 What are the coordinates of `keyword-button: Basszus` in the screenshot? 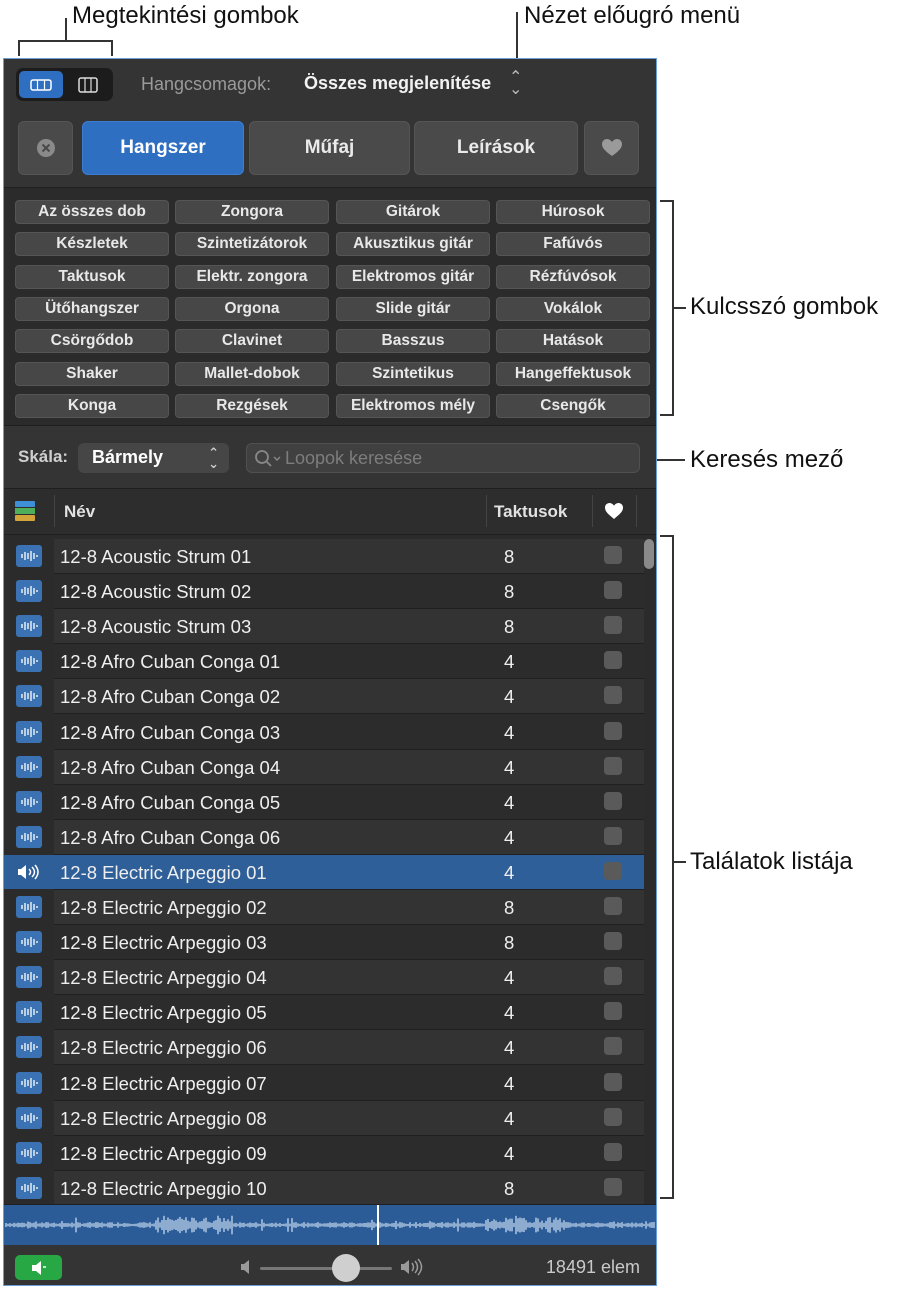 It's located at (413, 341).